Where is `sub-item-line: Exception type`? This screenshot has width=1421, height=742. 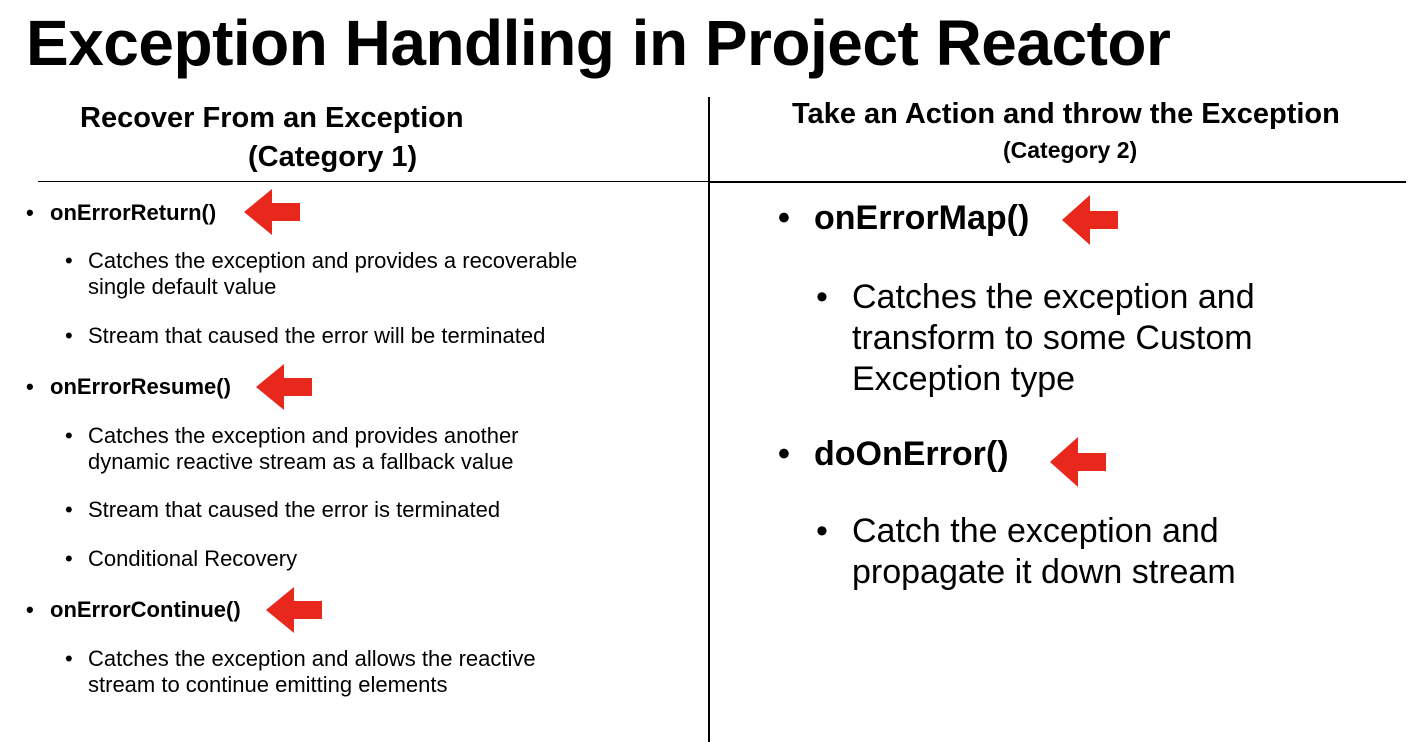
sub-item-line: Exception type is located at coordinates (964, 379).